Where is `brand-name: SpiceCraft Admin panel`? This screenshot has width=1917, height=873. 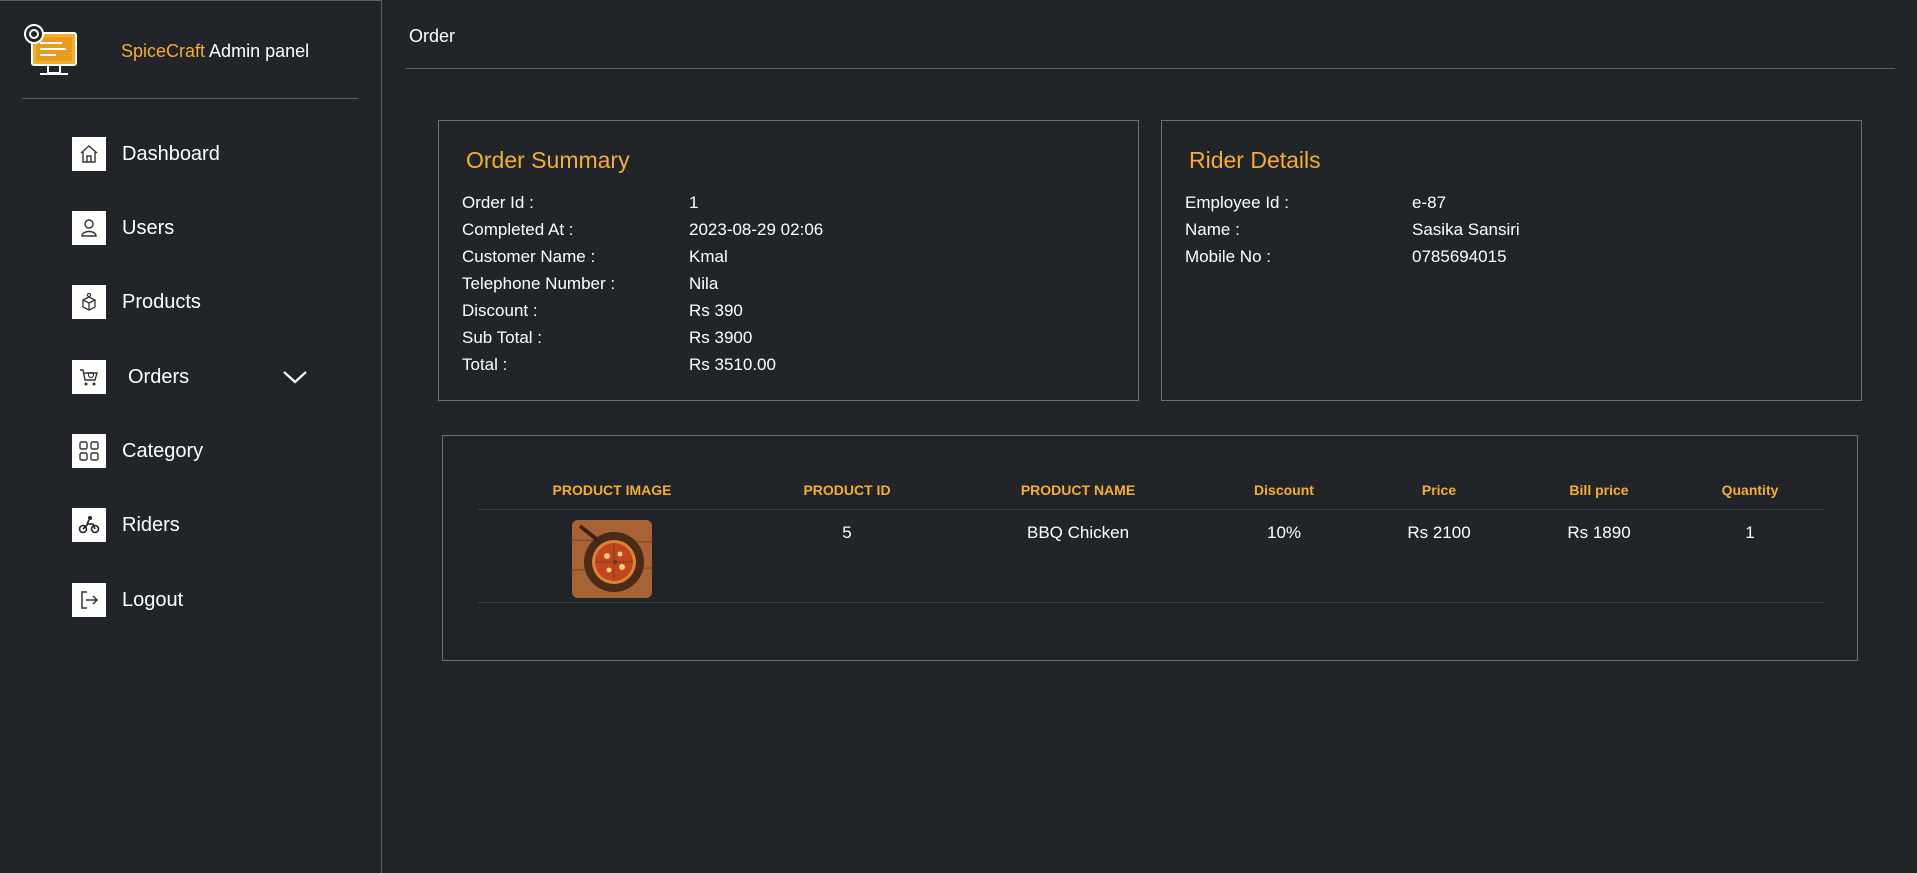
brand-name: SpiceCraft Admin panel is located at coordinates (215, 51).